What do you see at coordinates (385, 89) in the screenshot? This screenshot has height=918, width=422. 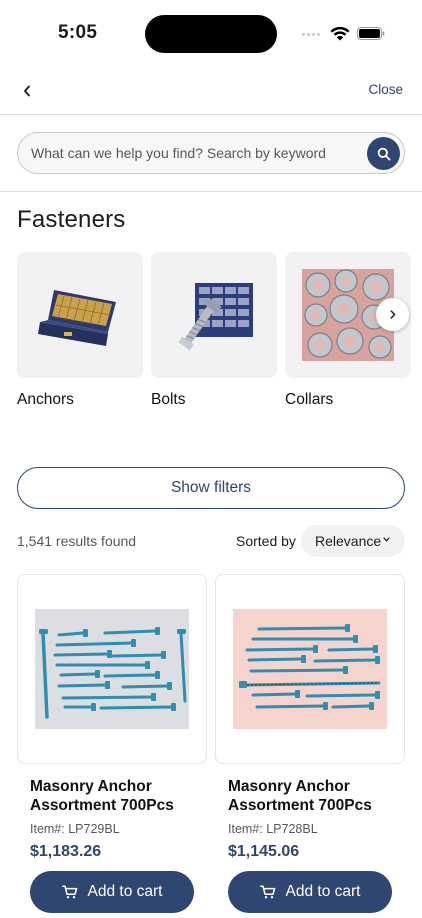 I see `close-button: Close` at bounding box center [385, 89].